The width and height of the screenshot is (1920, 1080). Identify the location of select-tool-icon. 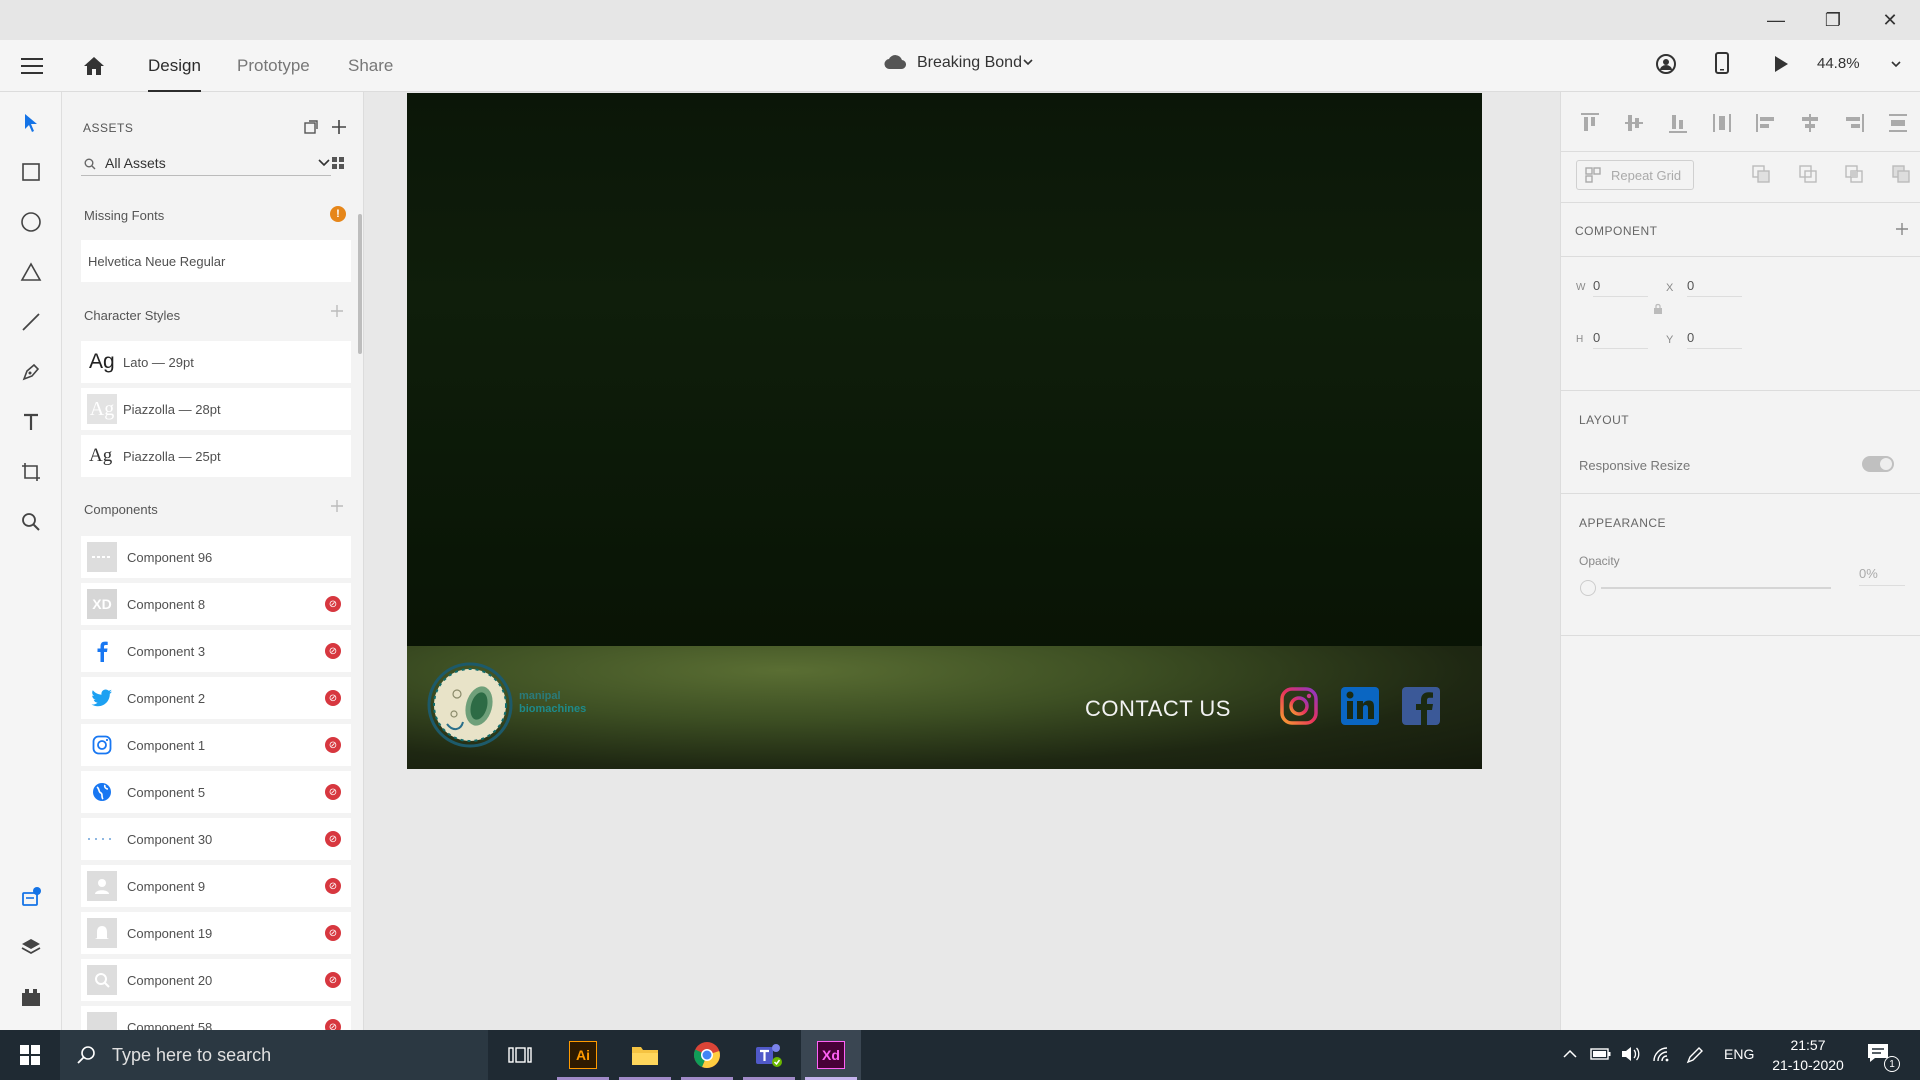
(31, 123).